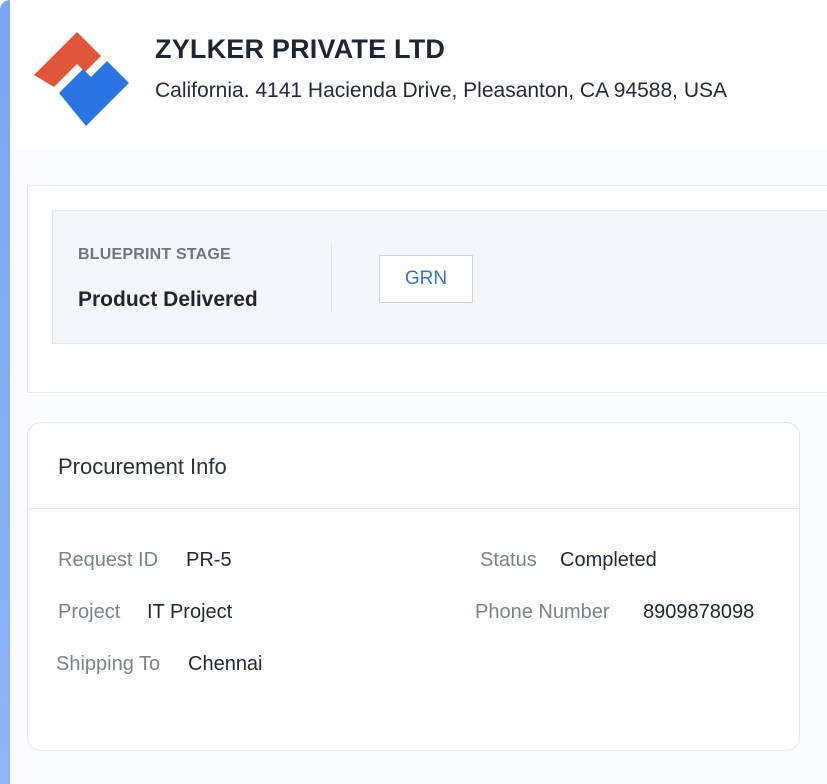 The height and width of the screenshot is (784, 827). Describe the element at coordinates (331, 277) in the screenshot. I see `blueprint-divider` at that location.